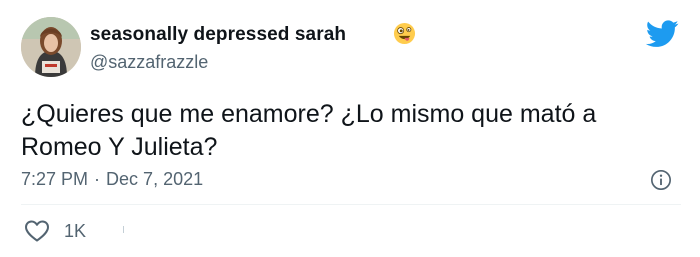 Image resolution: width=700 pixels, height=257 pixels. Describe the element at coordinates (51, 47) in the screenshot. I see `avatar` at that location.